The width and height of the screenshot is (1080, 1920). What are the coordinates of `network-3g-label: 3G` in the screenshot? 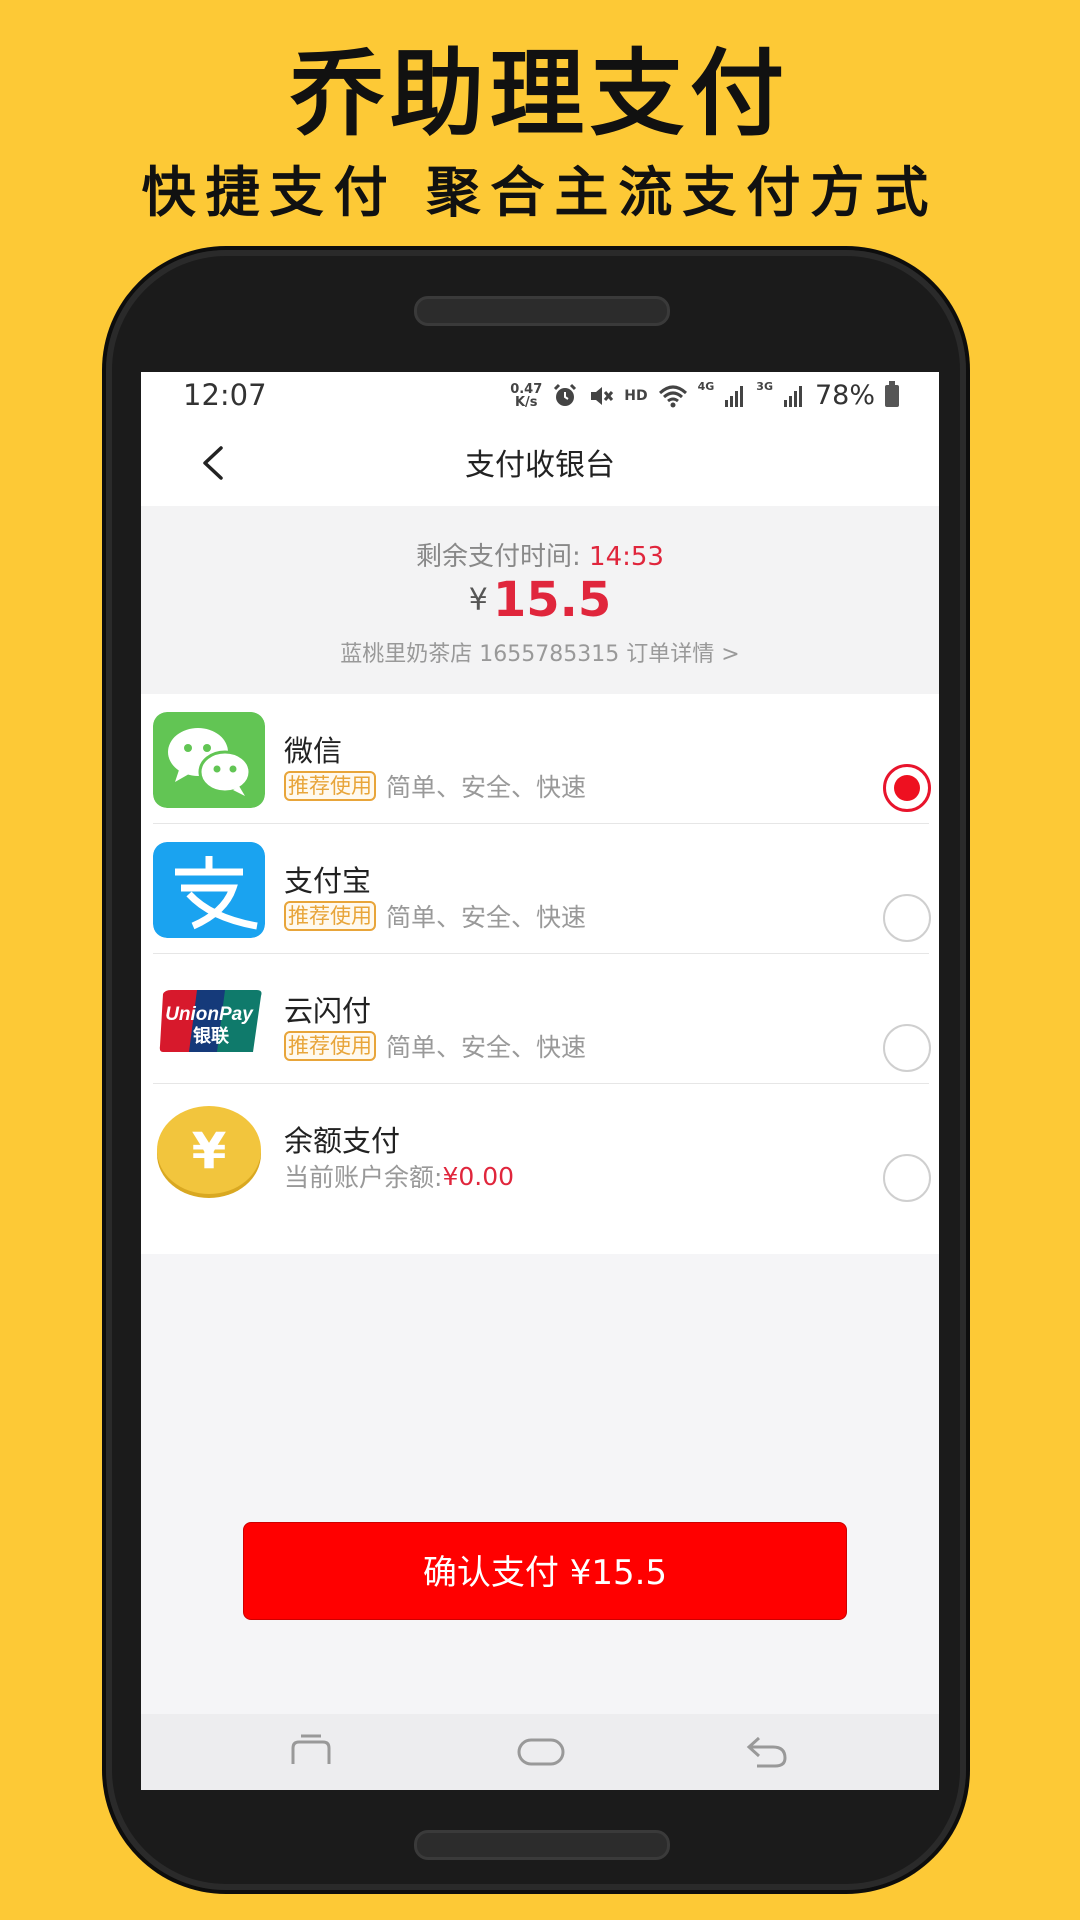 It's located at (764, 386).